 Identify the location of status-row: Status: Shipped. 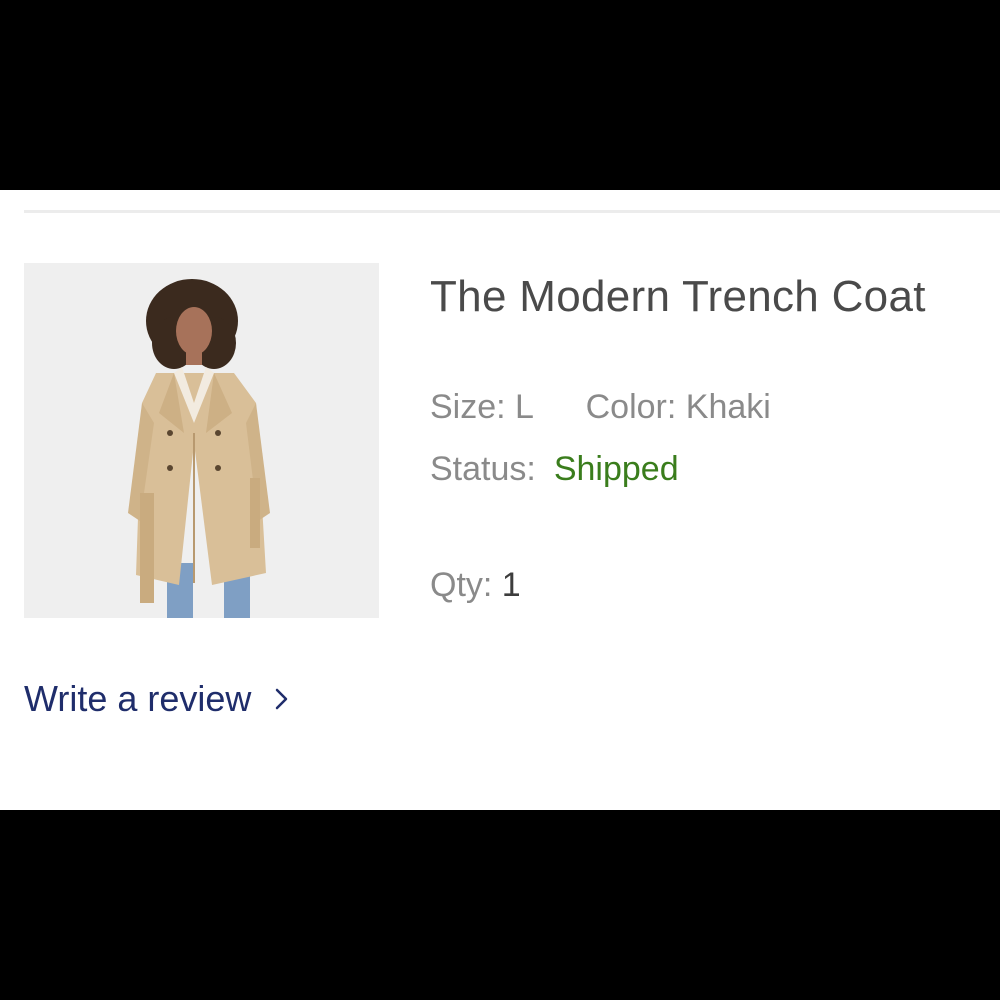
(554, 469).